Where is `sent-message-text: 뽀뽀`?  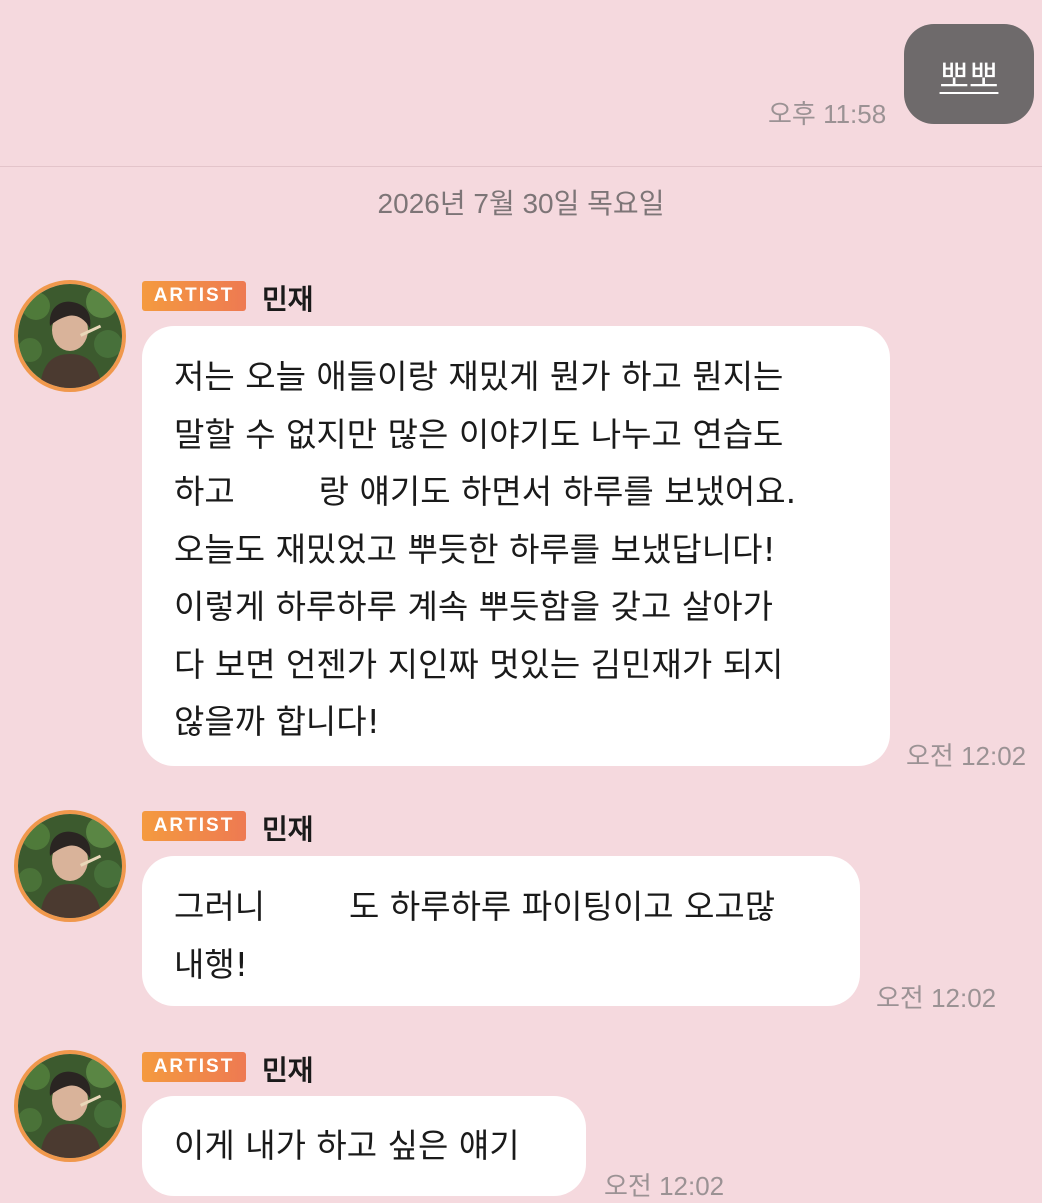
sent-message-text: 뽀뽀 is located at coordinates (969, 76).